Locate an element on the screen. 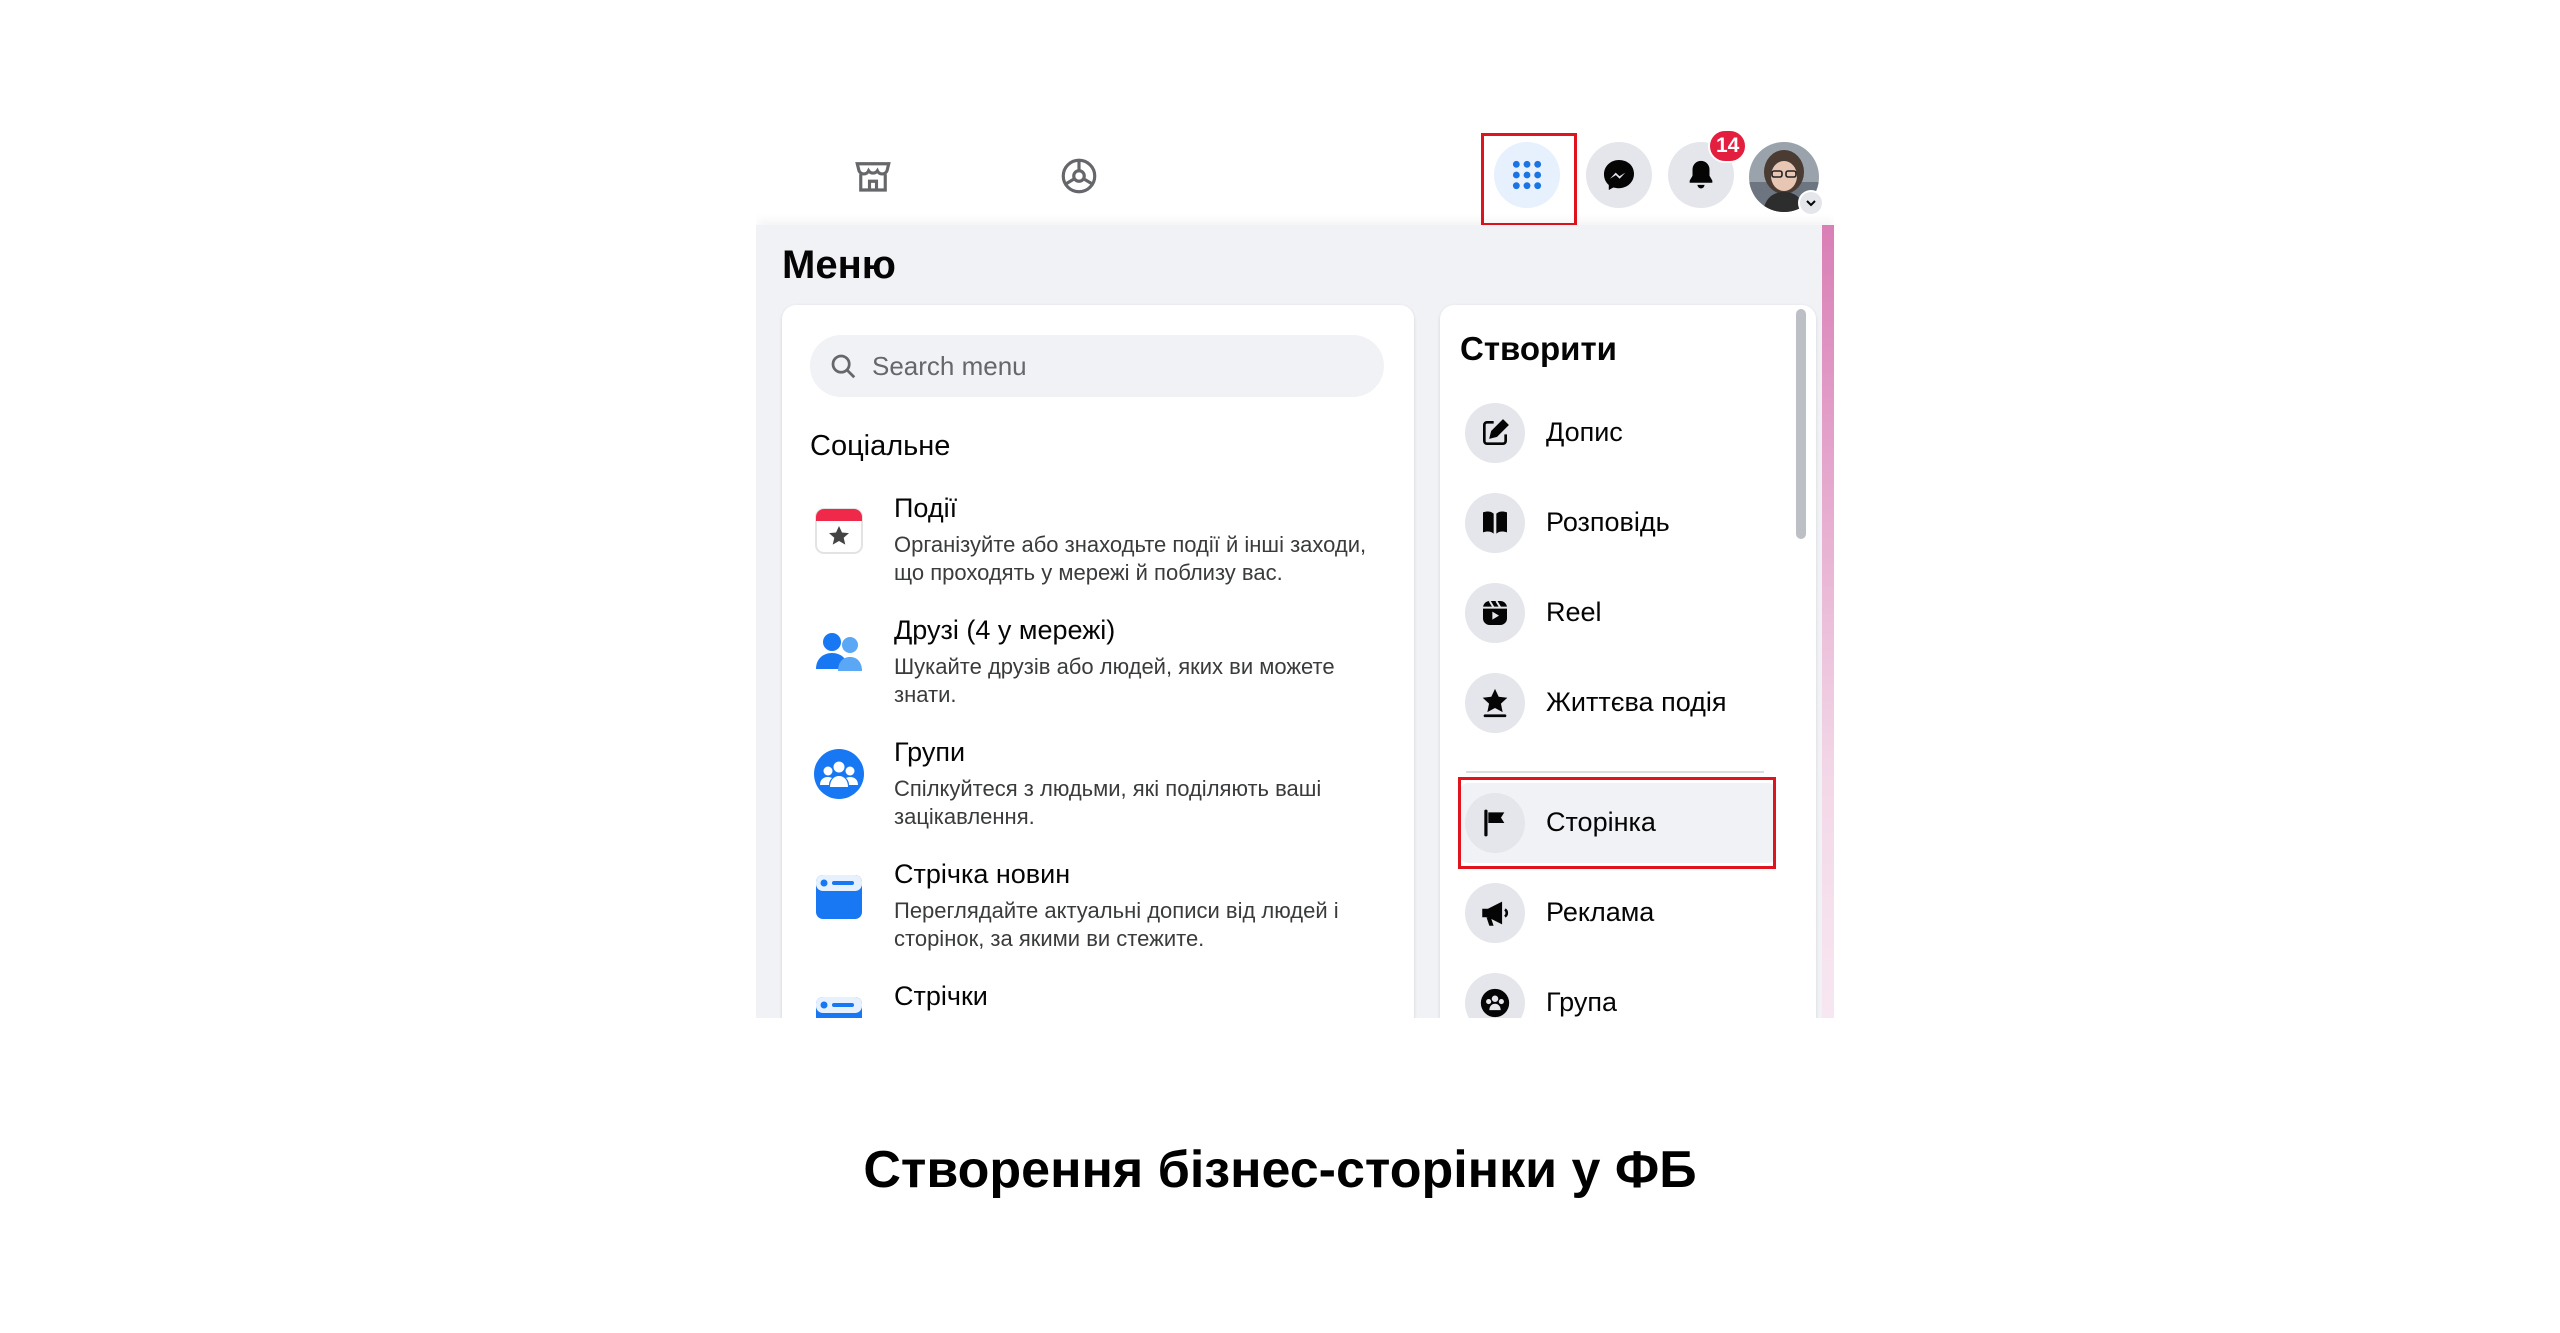  reel-icon is located at coordinates (1495, 612).